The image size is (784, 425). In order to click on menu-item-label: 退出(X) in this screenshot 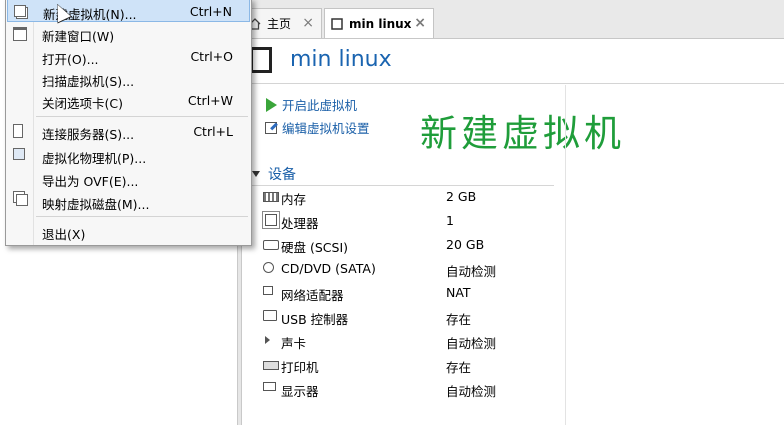, I will do `click(64, 234)`.